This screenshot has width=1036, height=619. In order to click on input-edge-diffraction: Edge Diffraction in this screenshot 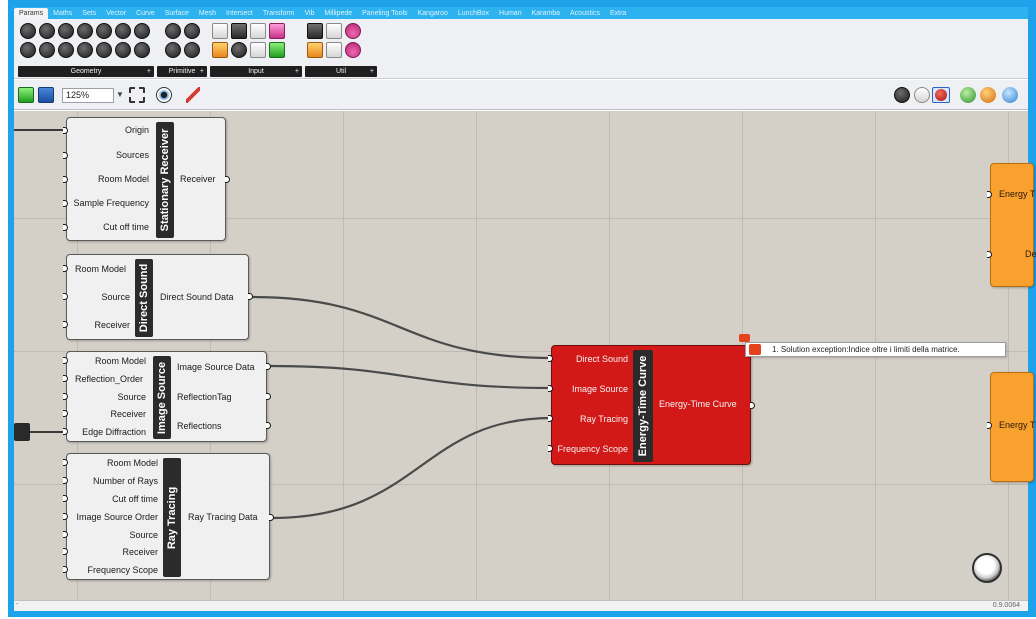, I will do `click(114, 432)`.